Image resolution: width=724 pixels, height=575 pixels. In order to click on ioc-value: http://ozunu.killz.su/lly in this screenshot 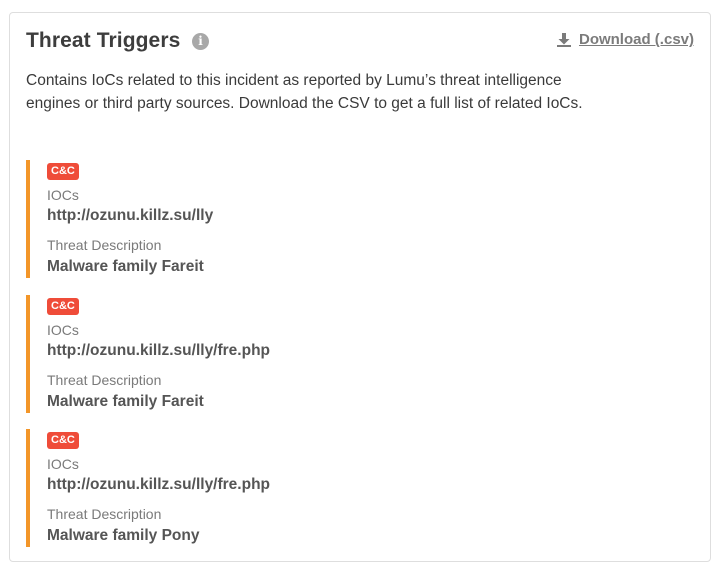, I will do `click(130, 215)`.